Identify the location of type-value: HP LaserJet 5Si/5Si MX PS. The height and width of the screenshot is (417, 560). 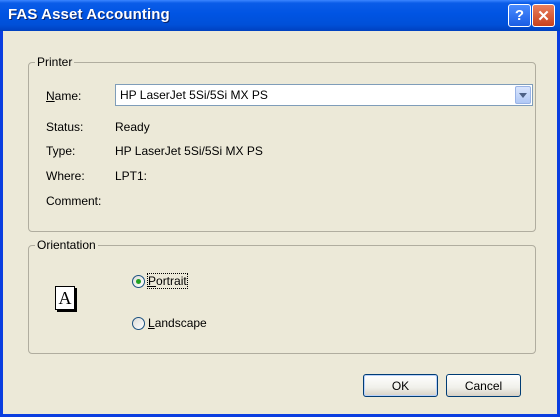
(189, 151).